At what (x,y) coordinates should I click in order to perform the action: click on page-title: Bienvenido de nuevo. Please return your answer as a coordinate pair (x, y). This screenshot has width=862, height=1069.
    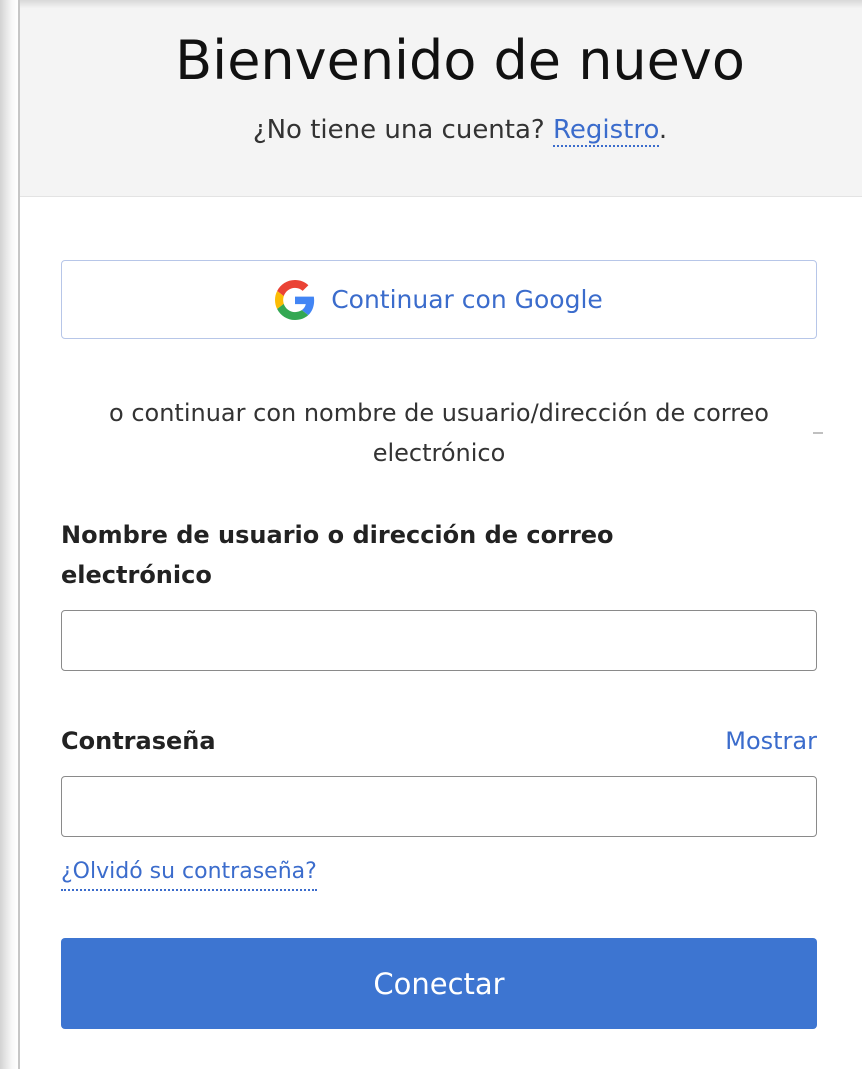
    Looking at the image, I should click on (460, 60).